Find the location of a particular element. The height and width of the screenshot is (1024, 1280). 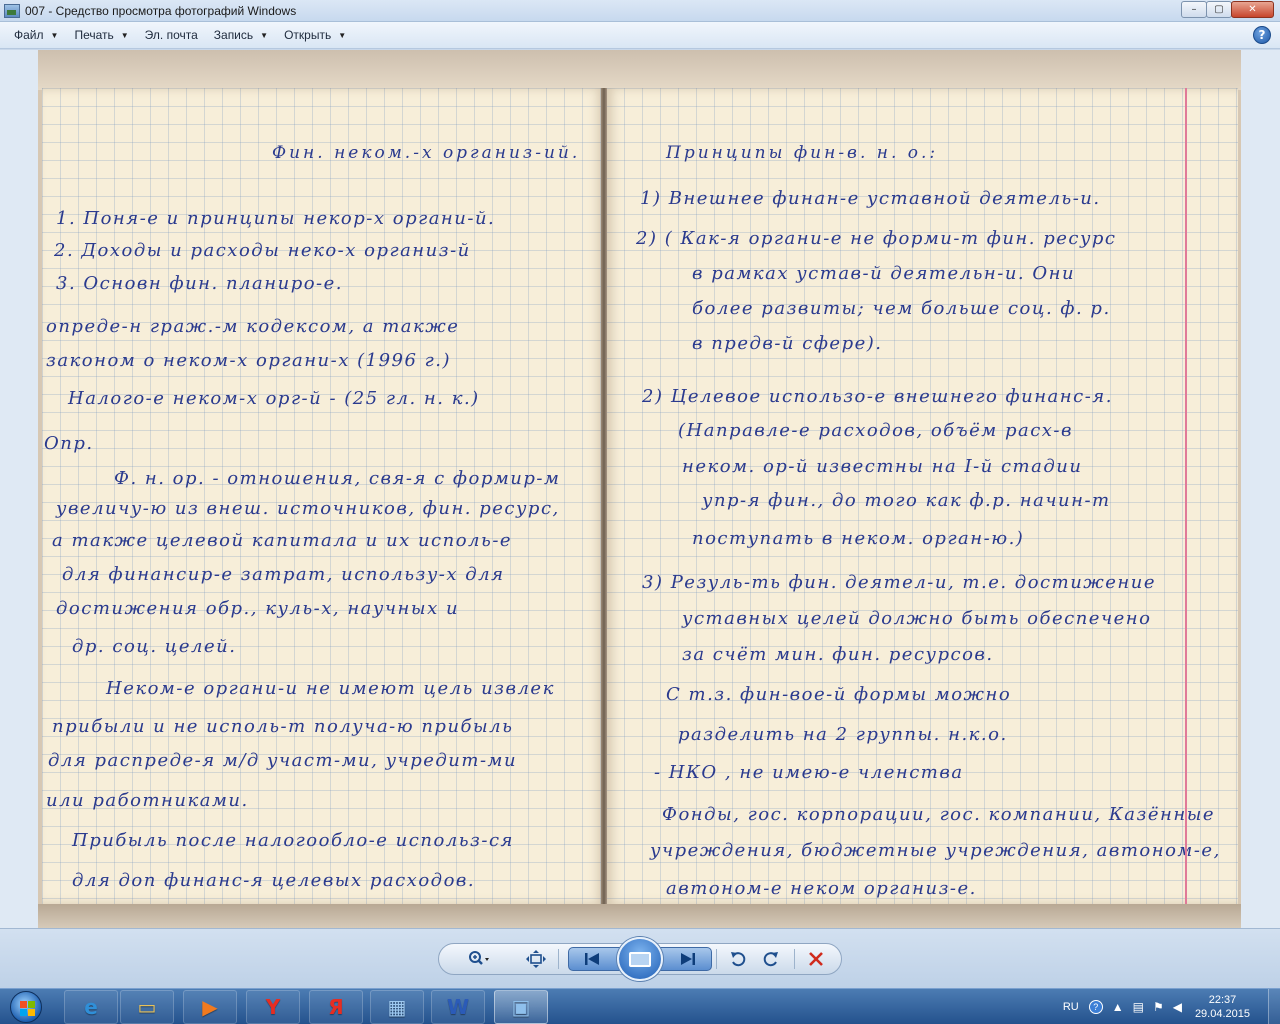

zoom-button is located at coordinates (479, 959).